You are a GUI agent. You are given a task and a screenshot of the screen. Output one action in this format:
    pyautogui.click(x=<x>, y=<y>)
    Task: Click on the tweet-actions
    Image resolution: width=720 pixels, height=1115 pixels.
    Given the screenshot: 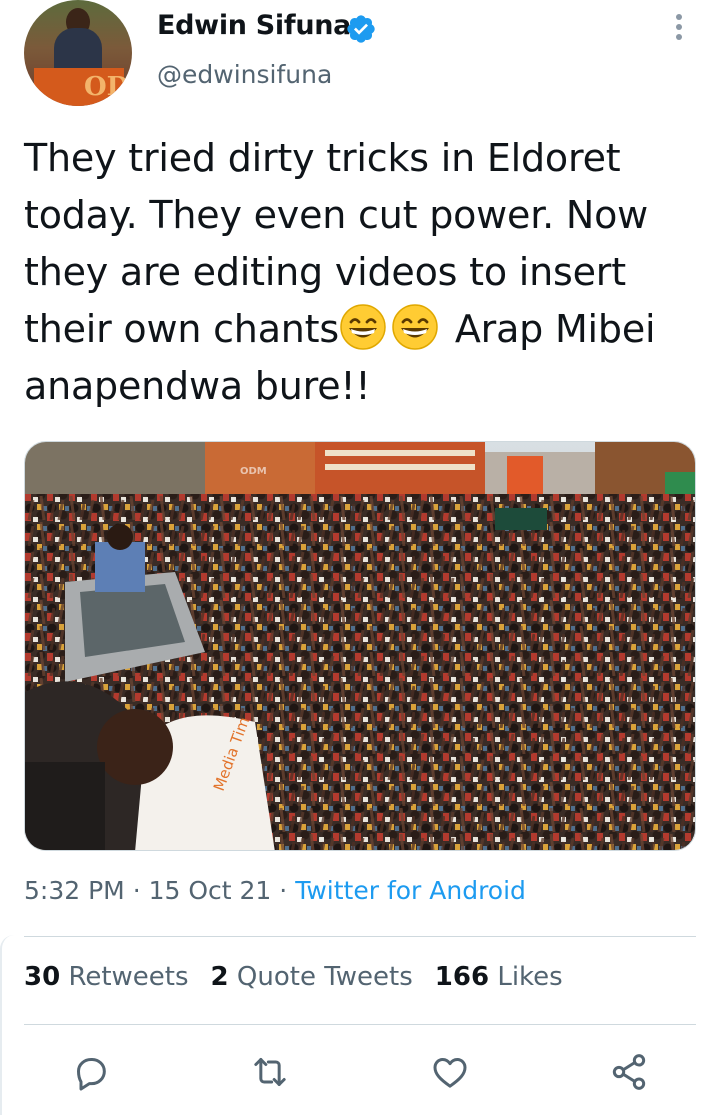 What is the action you would take?
    pyautogui.click(x=360, y=1075)
    